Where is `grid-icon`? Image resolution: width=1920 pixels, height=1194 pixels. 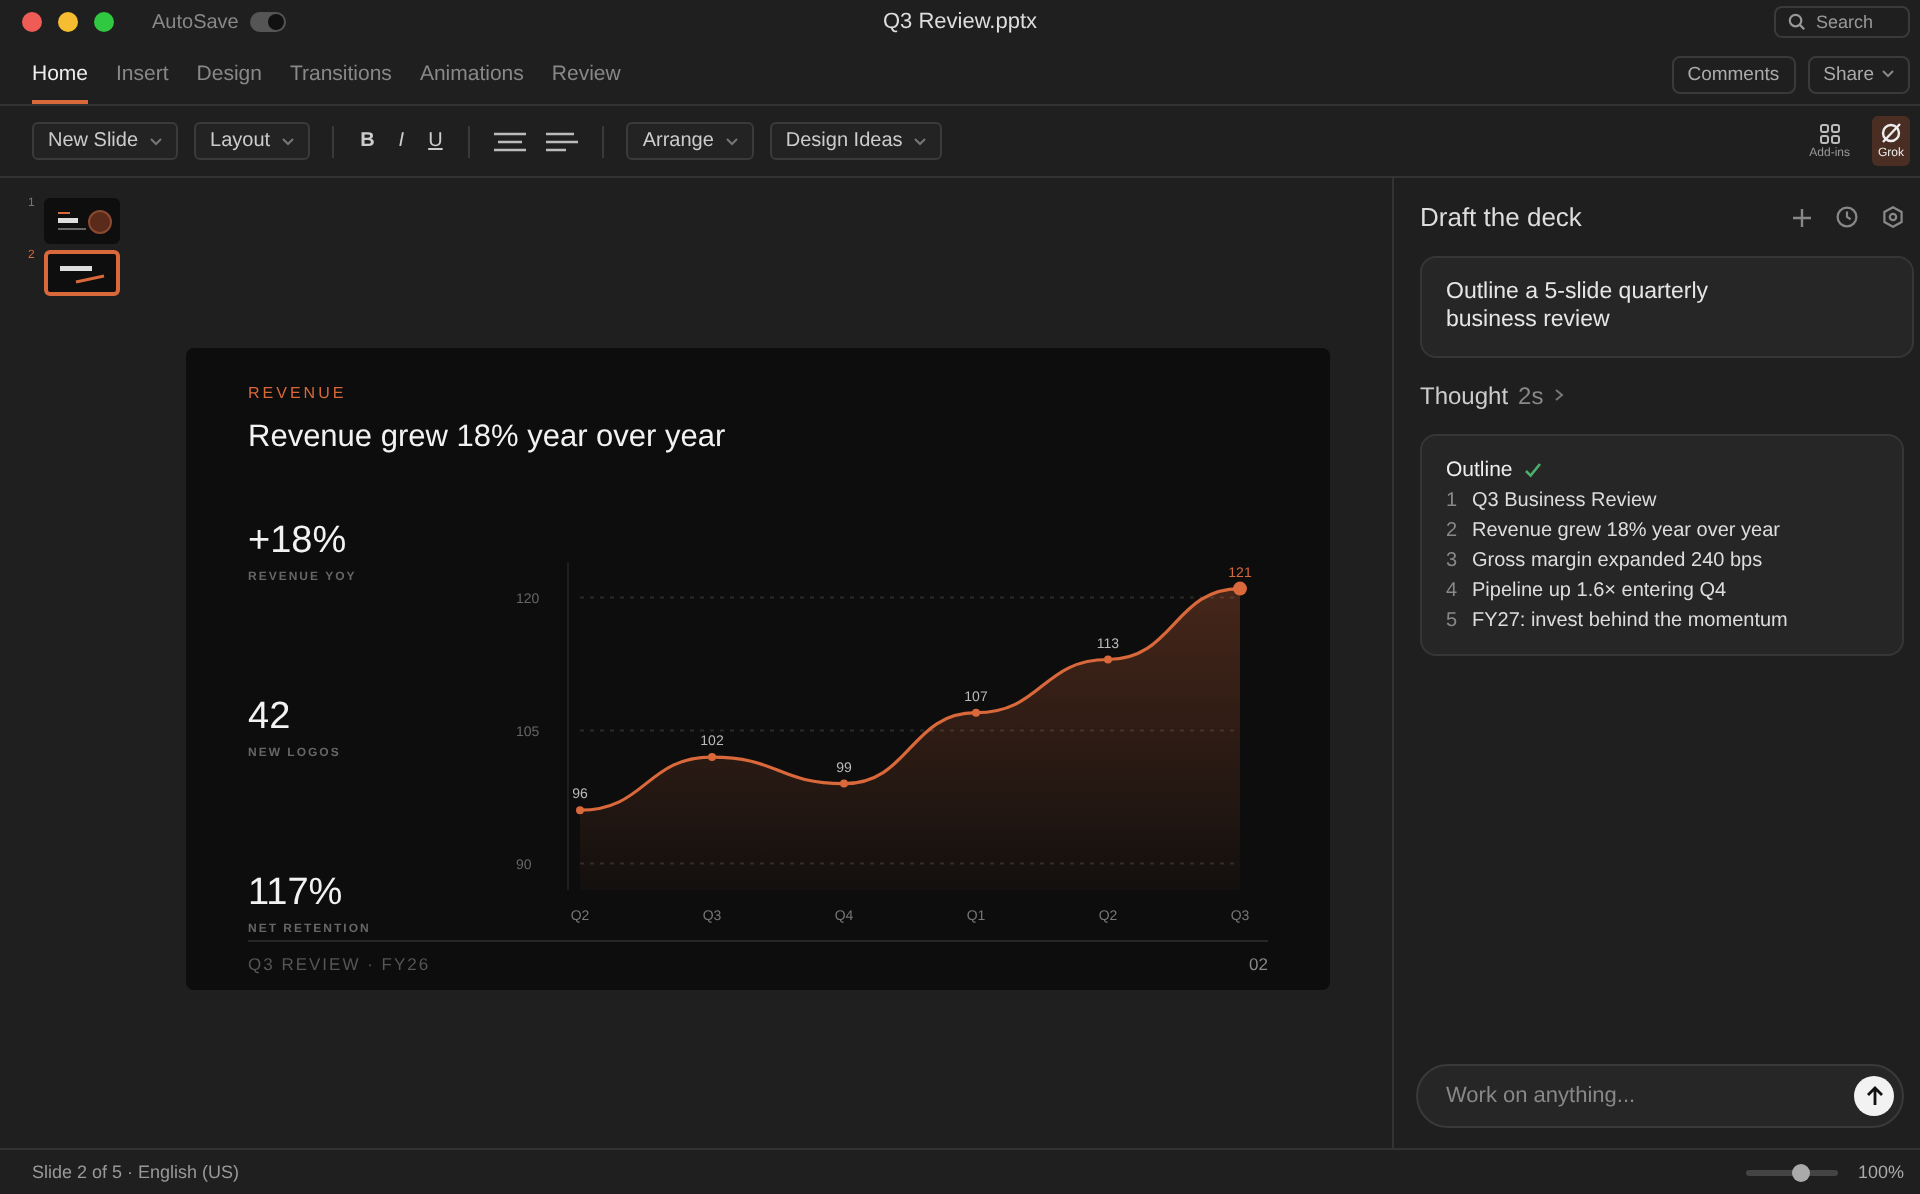 grid-icon is located at coordinates (1829, 133).